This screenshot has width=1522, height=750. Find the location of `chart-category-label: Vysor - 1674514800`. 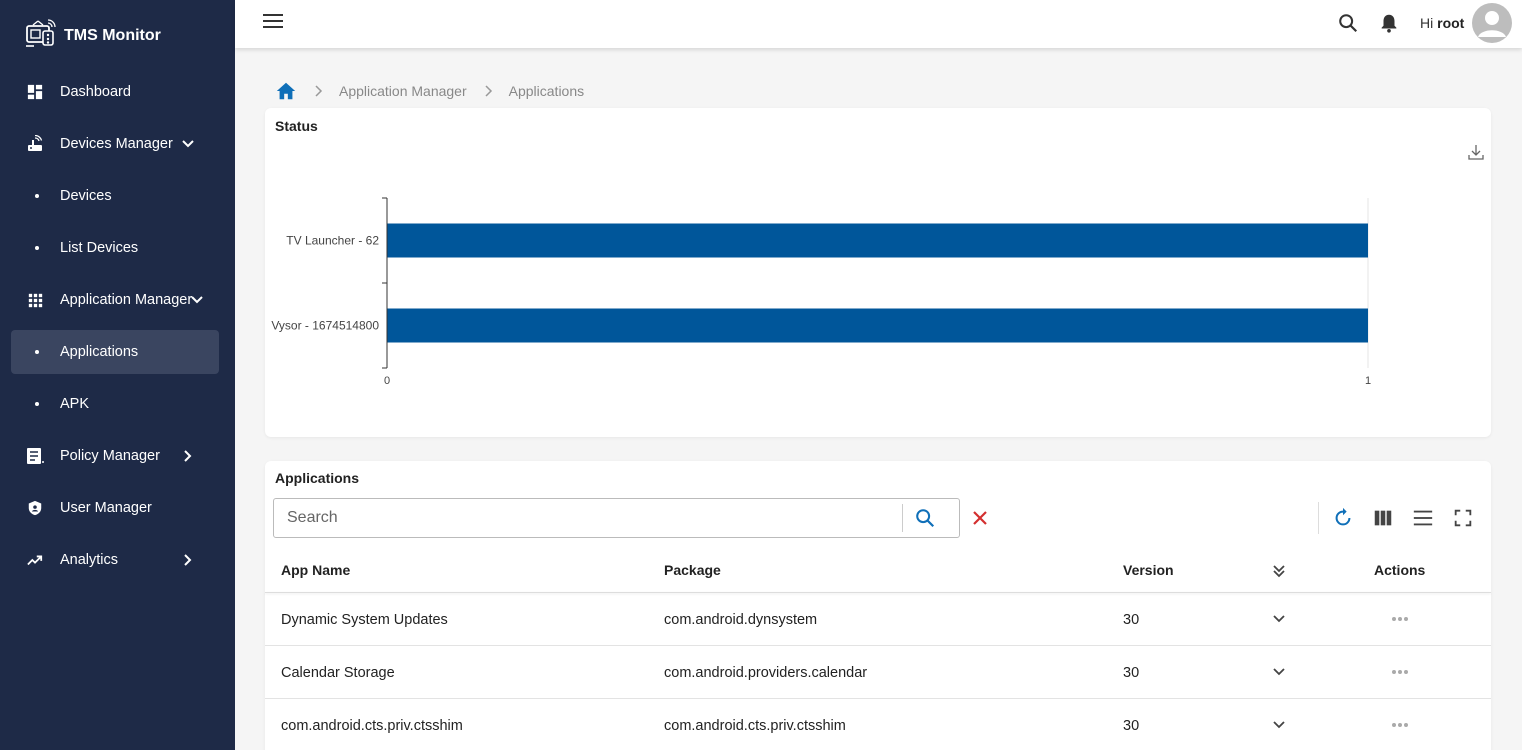

chart-category-label: Vysor - 1674514800 is located at coordinates (325, 326).